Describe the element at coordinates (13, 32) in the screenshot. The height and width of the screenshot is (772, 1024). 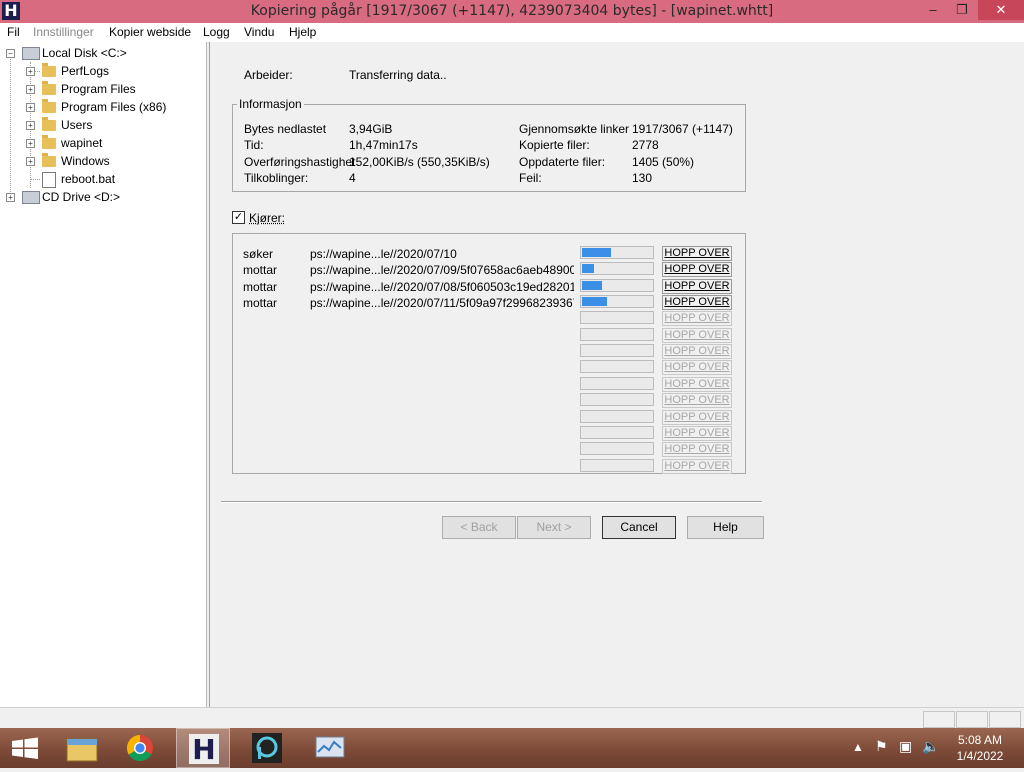
I see `menu-file: Fil` at that location.